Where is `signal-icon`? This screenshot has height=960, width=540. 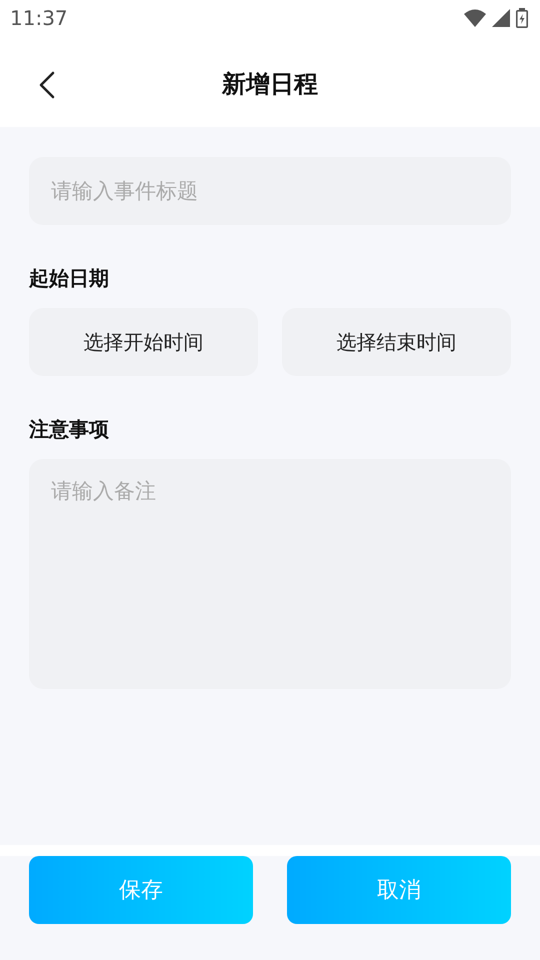 signal-icon is located at coordinates (501, 18).